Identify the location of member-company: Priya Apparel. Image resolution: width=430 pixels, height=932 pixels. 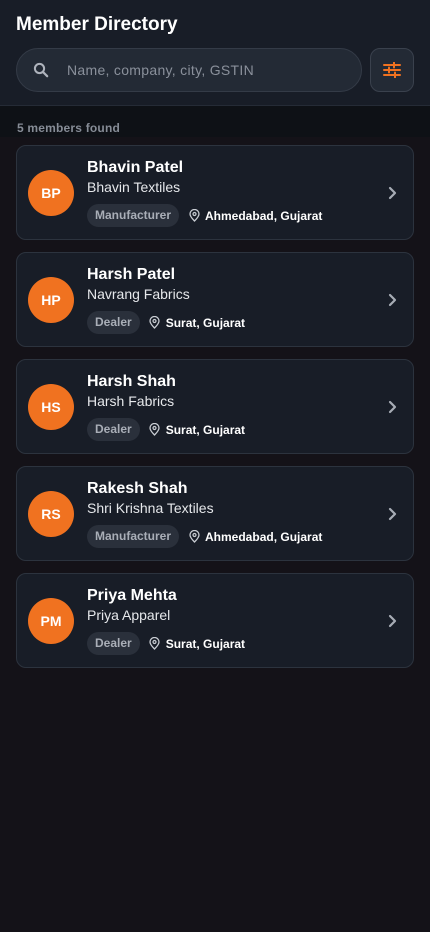
(129, 615).